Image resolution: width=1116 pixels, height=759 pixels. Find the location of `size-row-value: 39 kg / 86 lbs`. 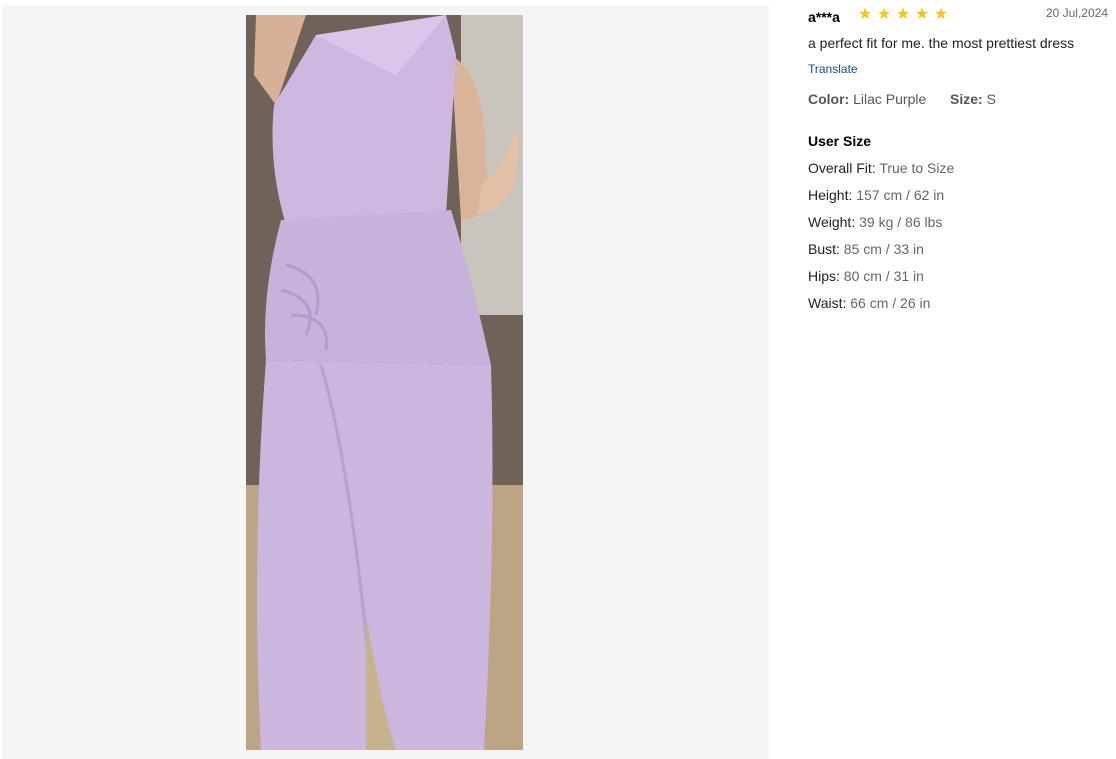

size-row-value: 39 kg / 86 lbs is located at coordinates (901, 222).